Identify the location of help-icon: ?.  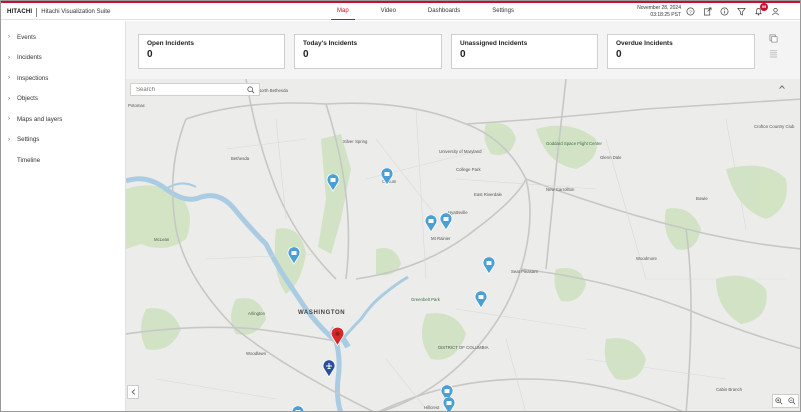
(690, 11).